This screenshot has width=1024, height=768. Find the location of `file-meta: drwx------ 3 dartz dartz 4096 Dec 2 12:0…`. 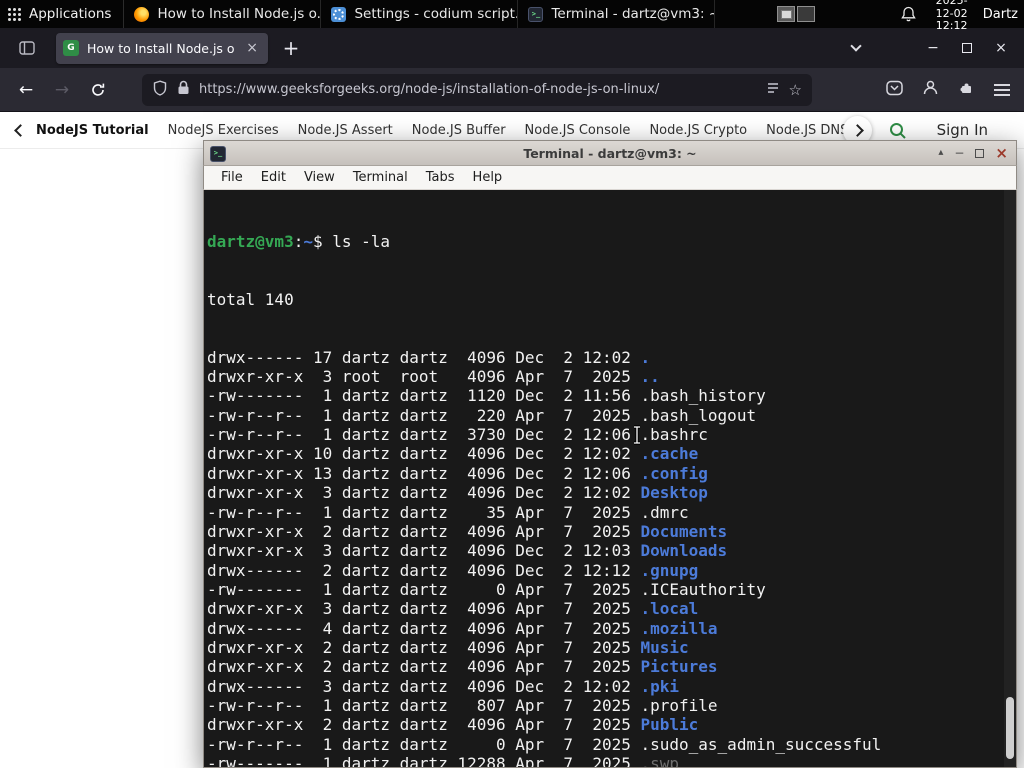

file-meta: drwx------ 3 dartz dartz 4096 Dec 2 12:0… is located at coordinates (424, 686).